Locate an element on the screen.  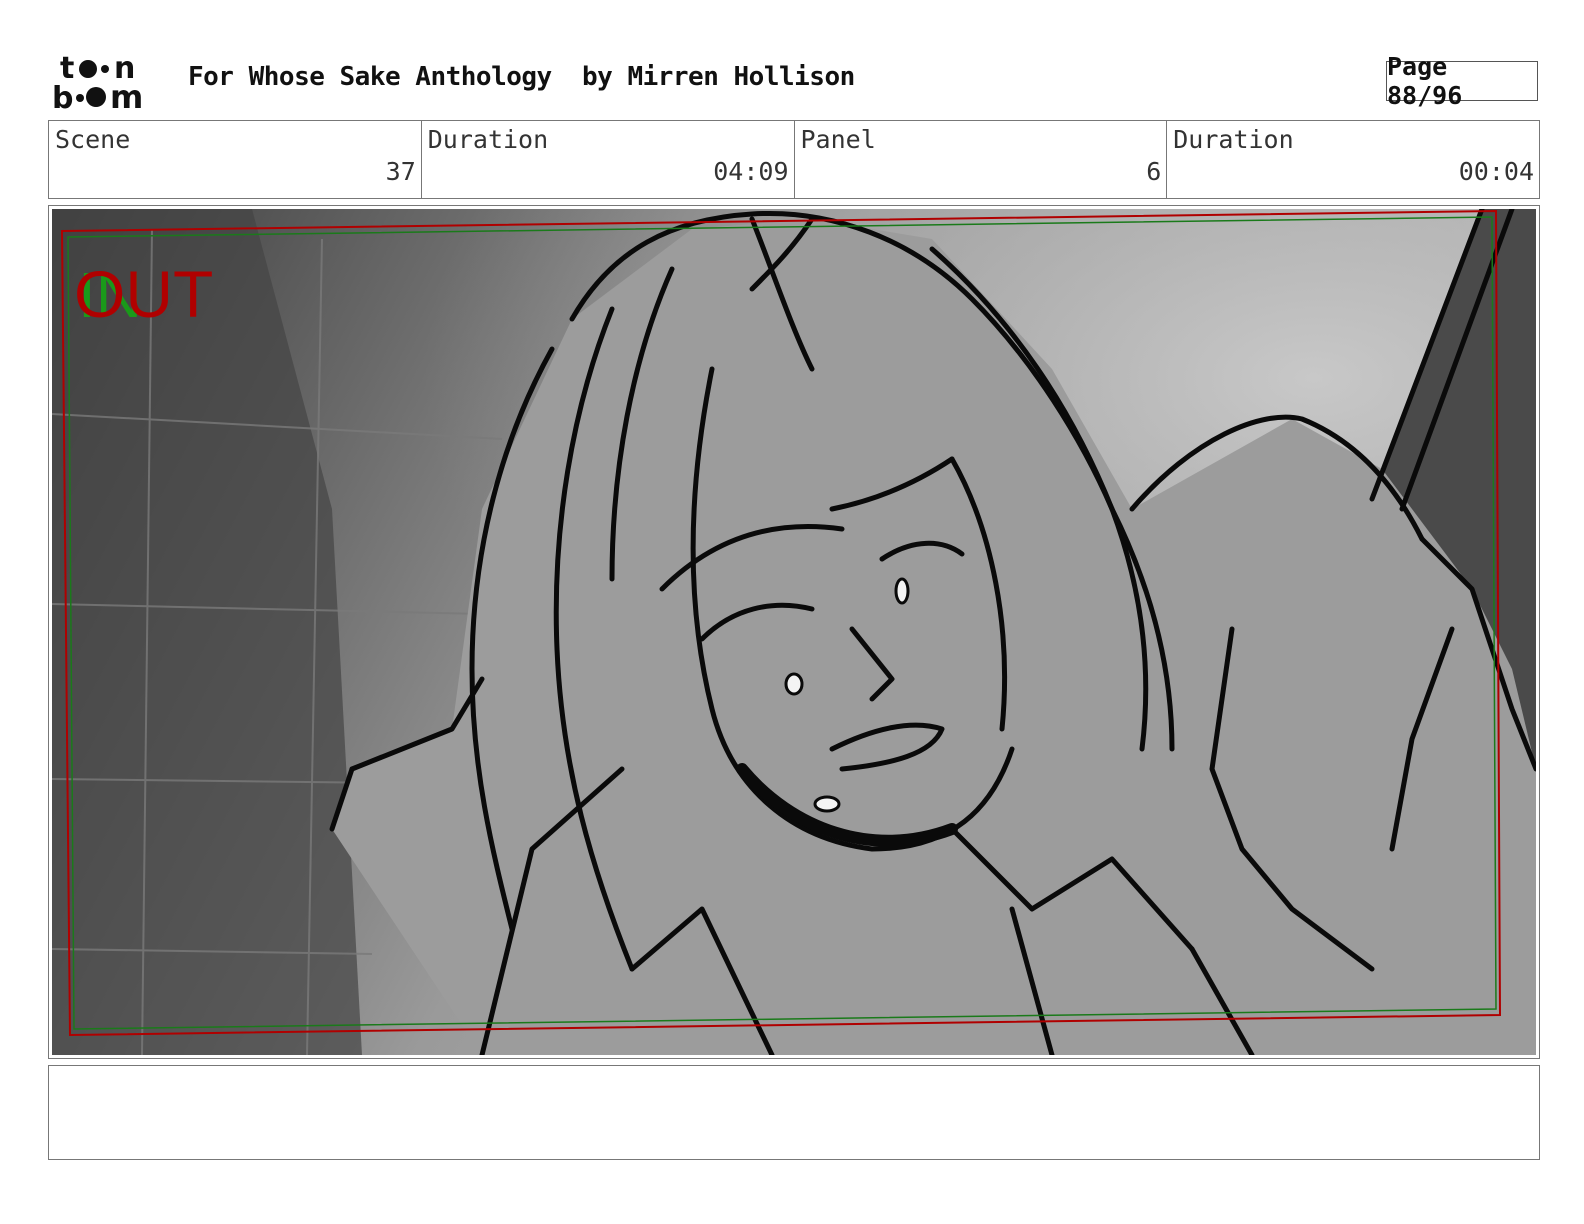
panel-duration-cell: Duration 00:04 is located at coordinates (1353, 159).